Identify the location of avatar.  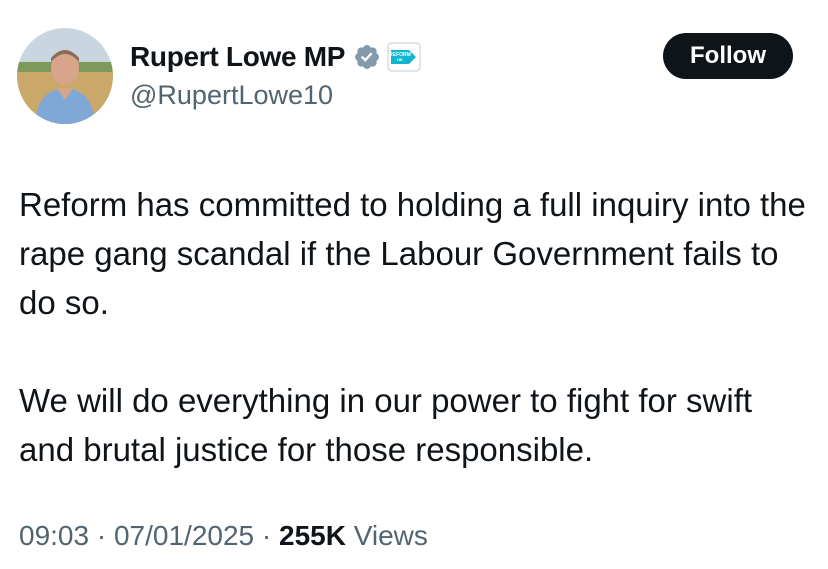
(65, 76).